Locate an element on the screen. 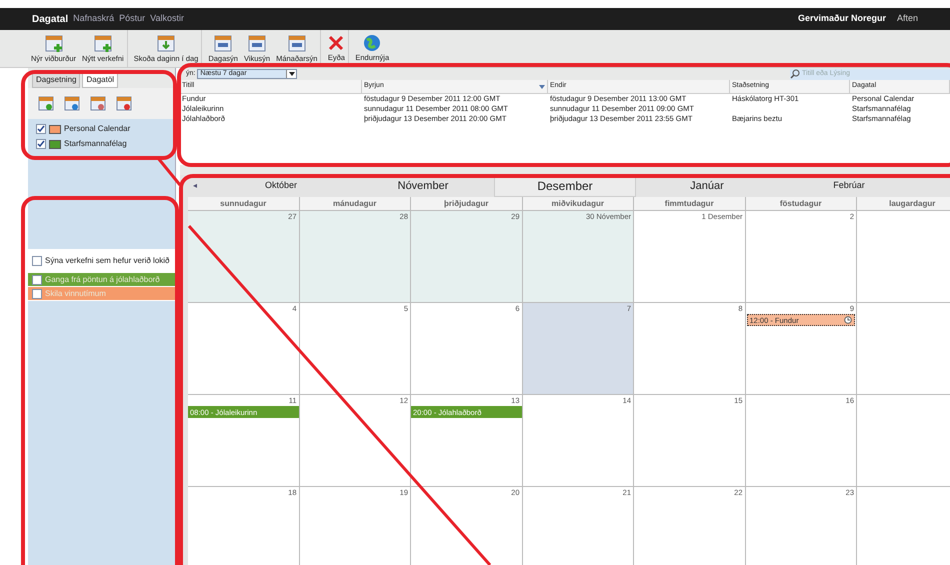 Image resolution: width=950 pixels, height=565 pixels. month-tab: Nóvember is located at coordinates (423, 186).